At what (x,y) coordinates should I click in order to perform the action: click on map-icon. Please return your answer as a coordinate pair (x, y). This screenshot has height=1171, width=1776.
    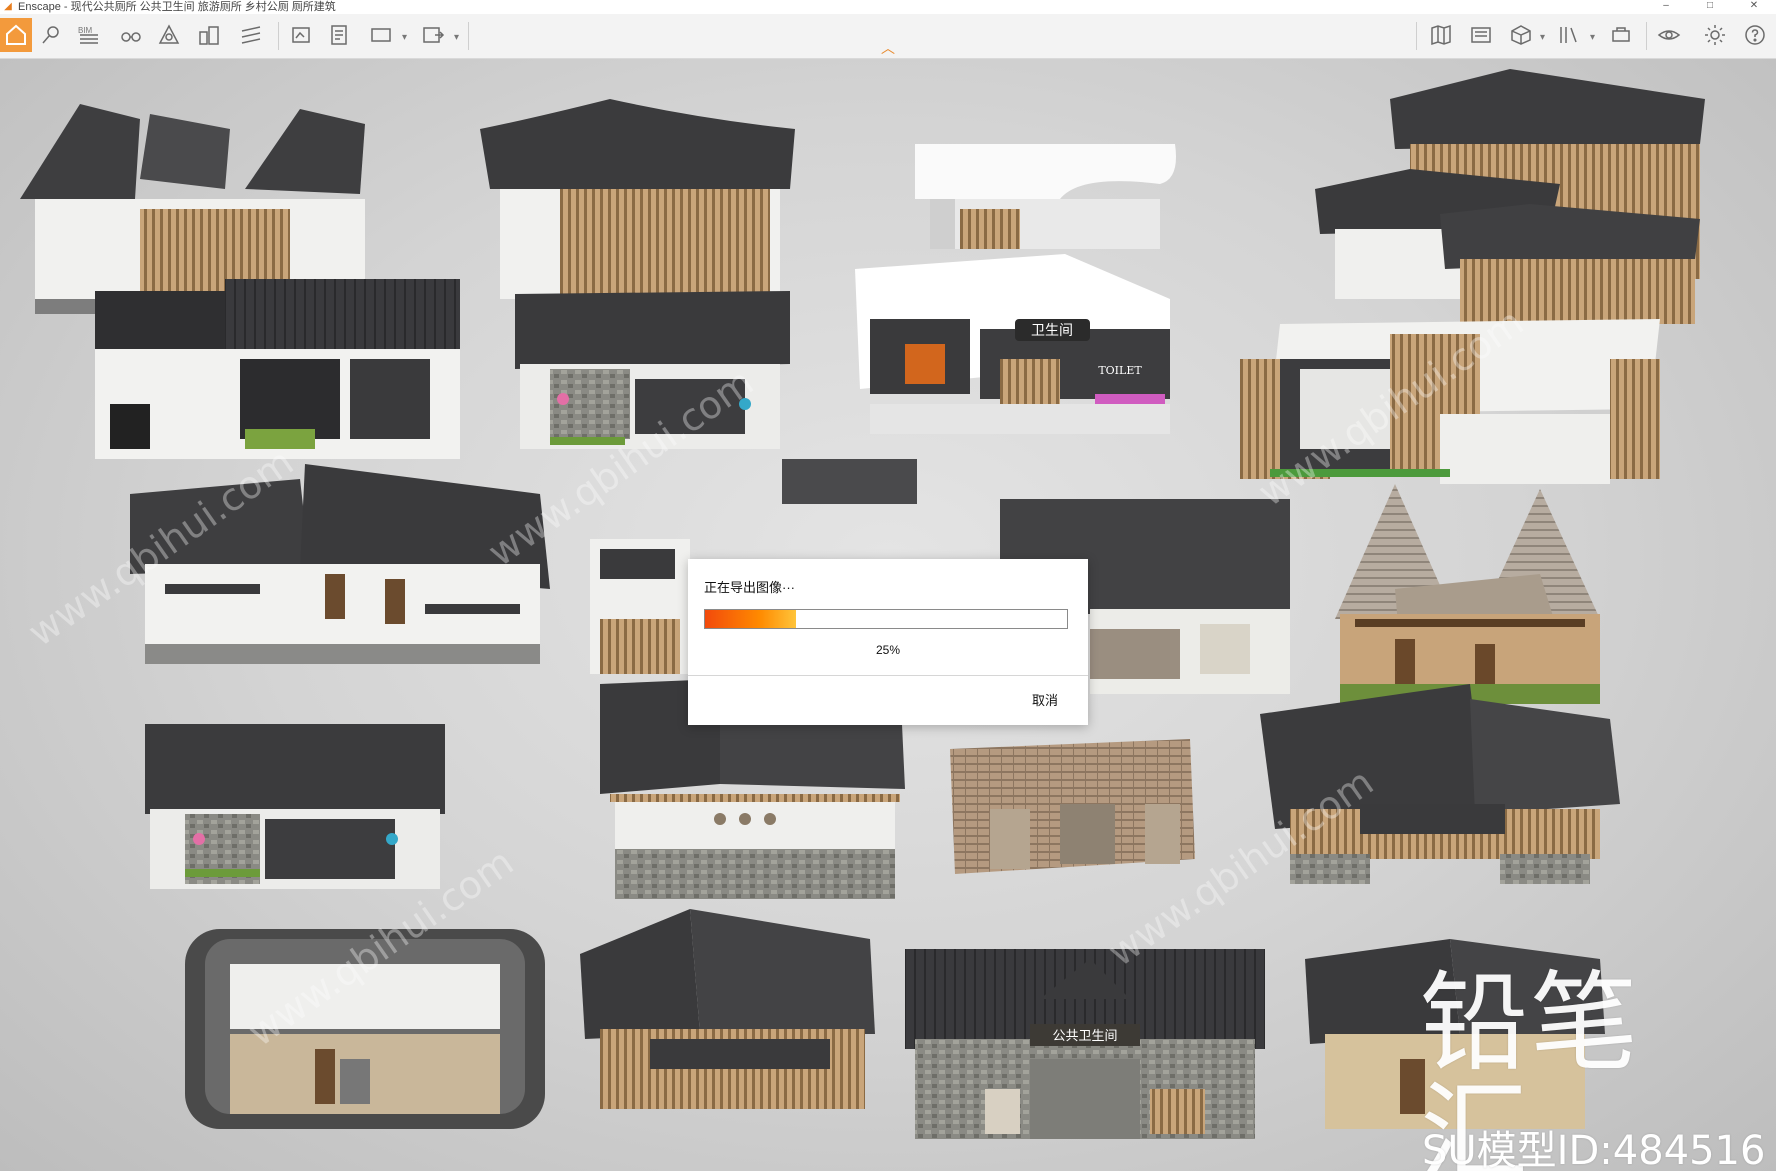
    Looking at the image, I should click on (1441, 35).